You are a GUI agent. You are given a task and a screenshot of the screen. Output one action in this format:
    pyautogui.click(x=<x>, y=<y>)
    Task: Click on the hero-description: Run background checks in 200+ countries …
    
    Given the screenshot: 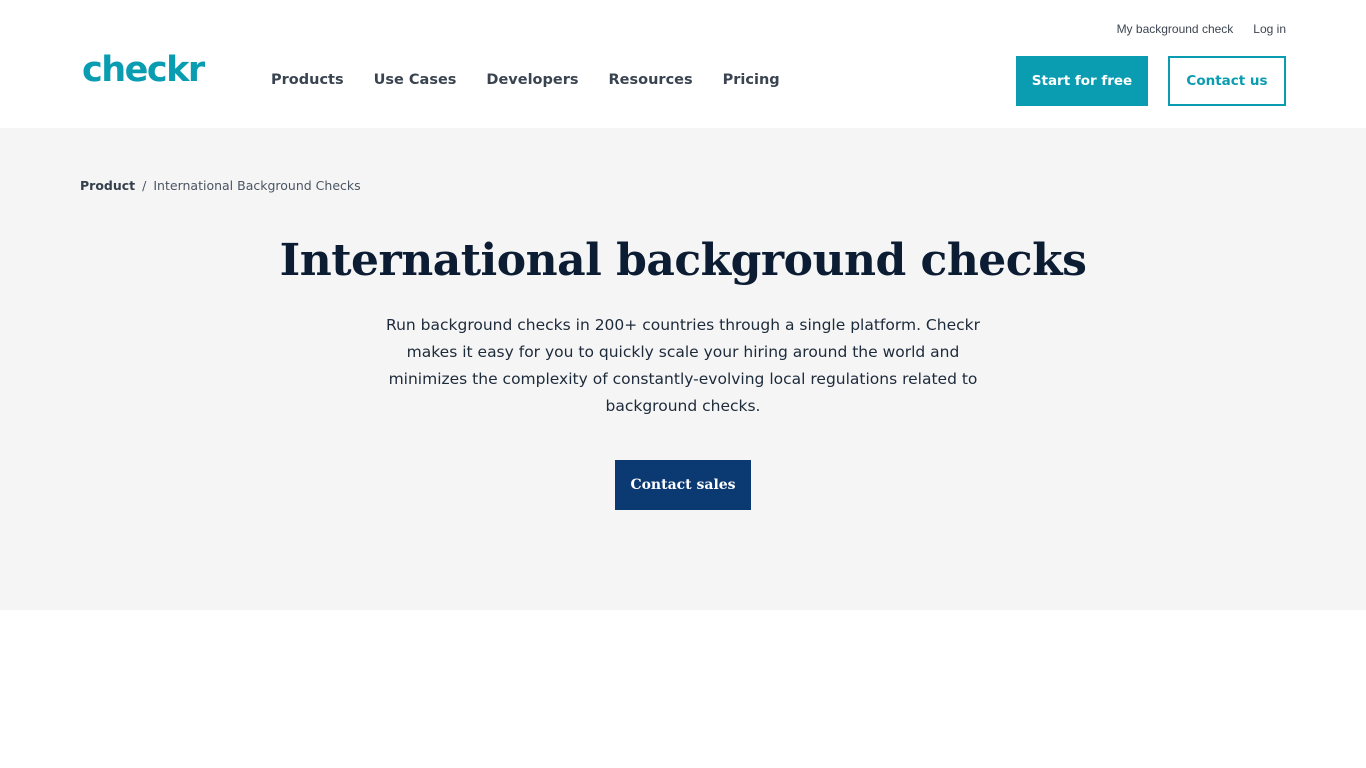 What is the action you would take?
    pyautogui.click(x=683, y=365)
    